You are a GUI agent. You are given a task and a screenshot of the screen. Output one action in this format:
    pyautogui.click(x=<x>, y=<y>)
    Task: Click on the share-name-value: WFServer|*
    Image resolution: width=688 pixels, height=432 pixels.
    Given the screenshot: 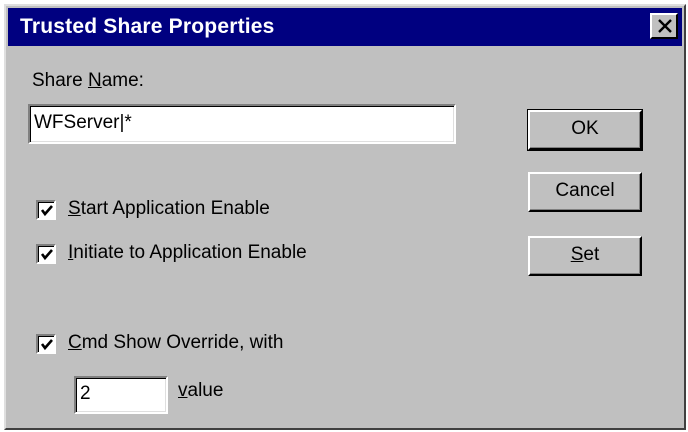 What is the action you would take?
    pyautogui.click(x=83, y=122)
    